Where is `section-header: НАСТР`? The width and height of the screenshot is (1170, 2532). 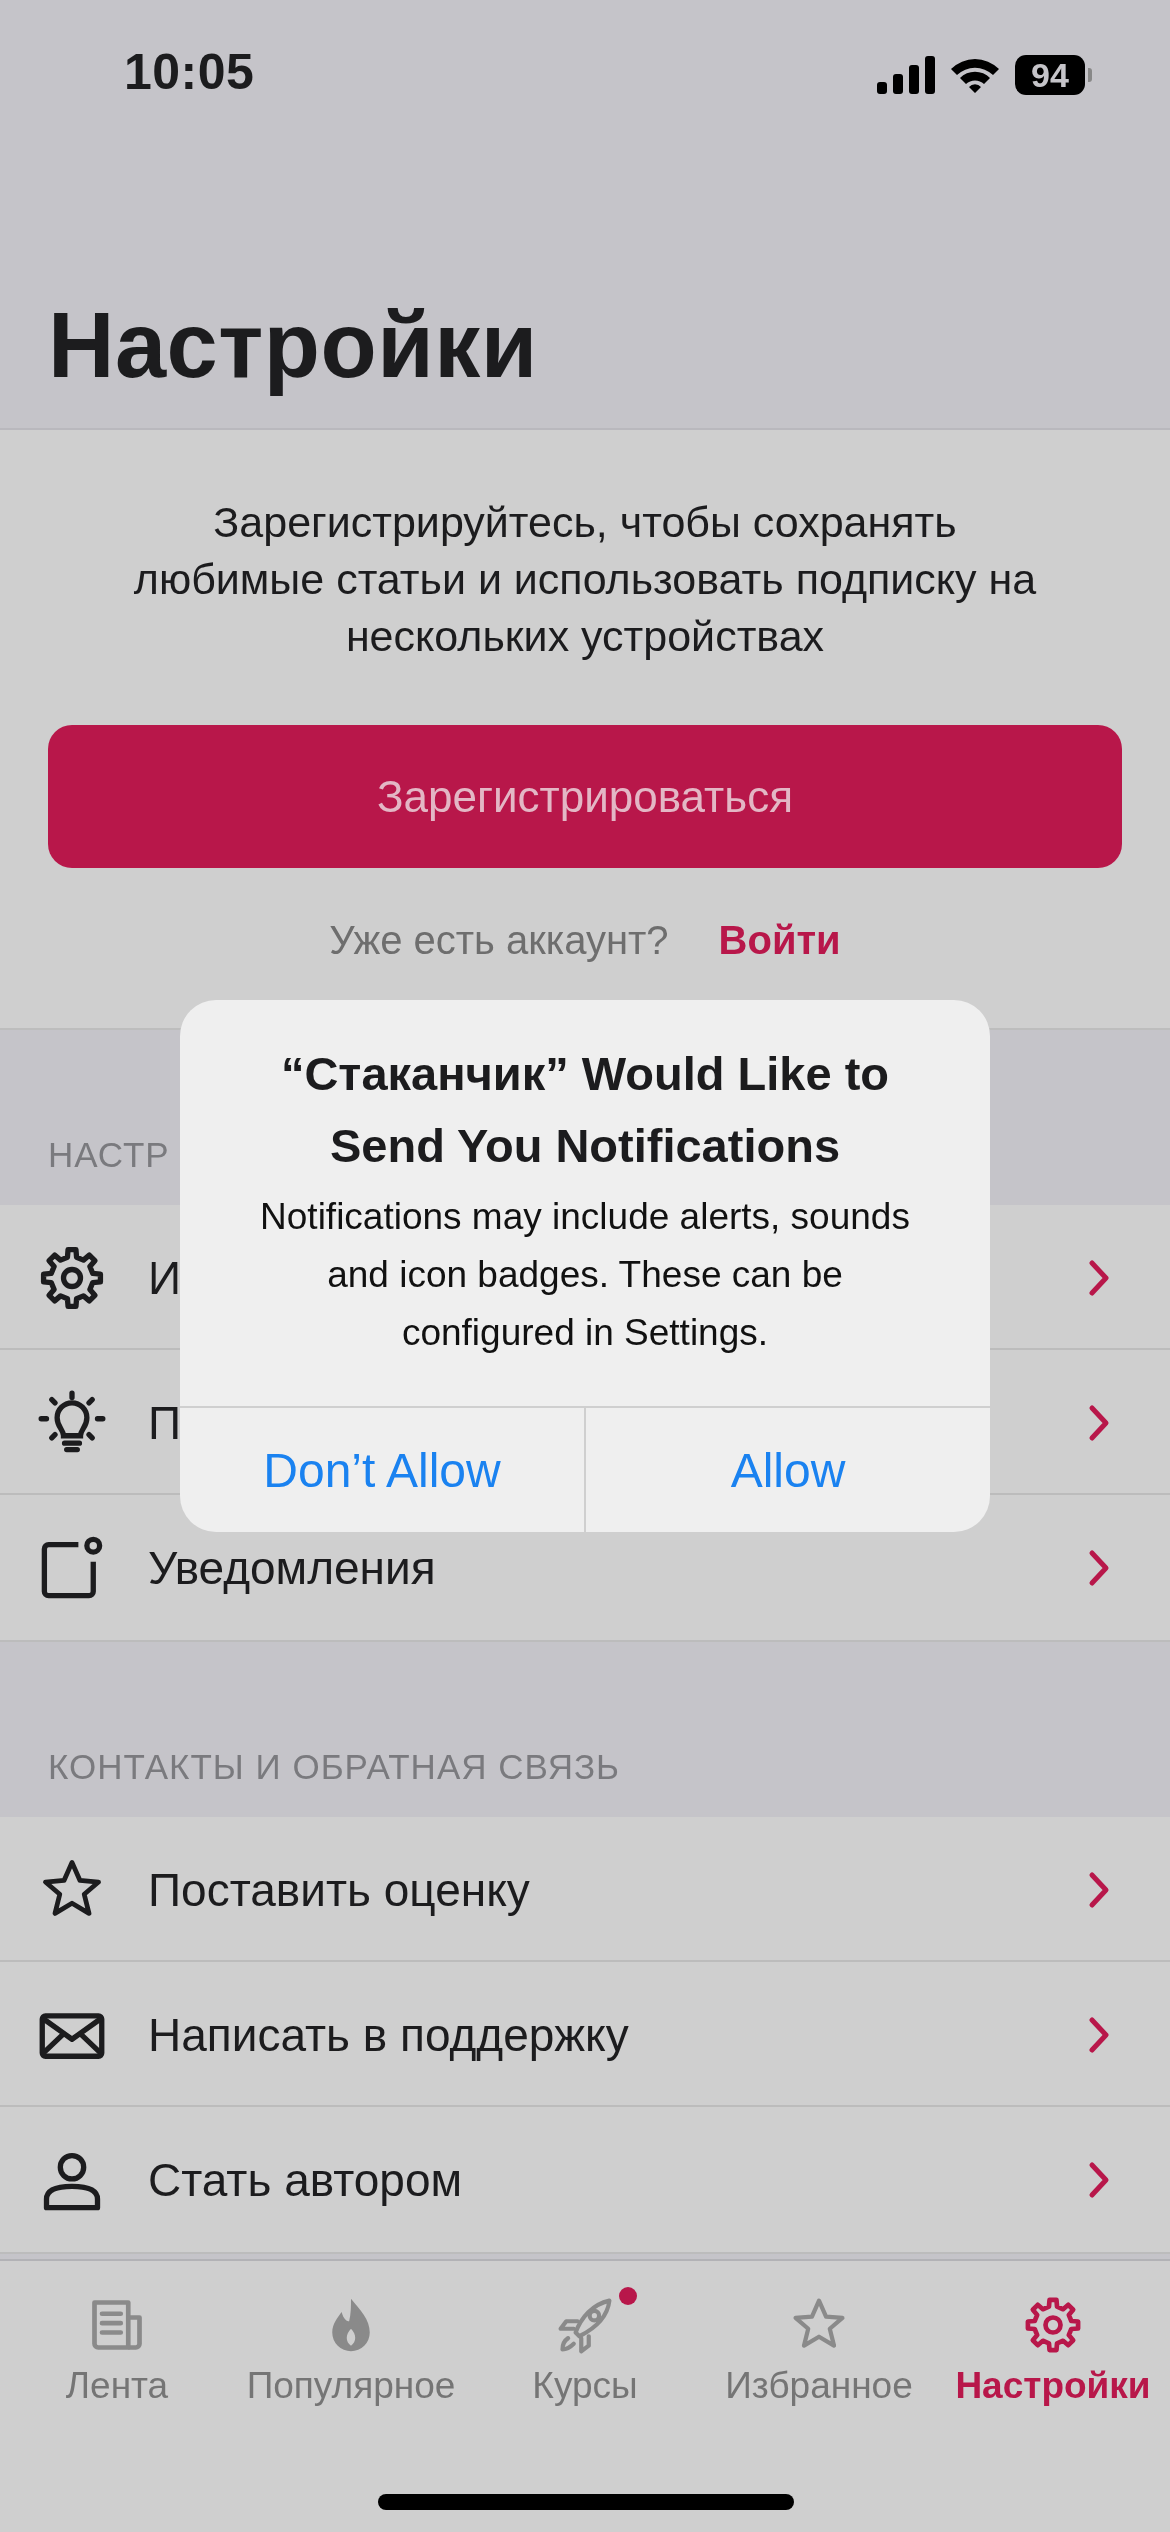 section-header: НАСТР is located at coordinates (109, 1155).